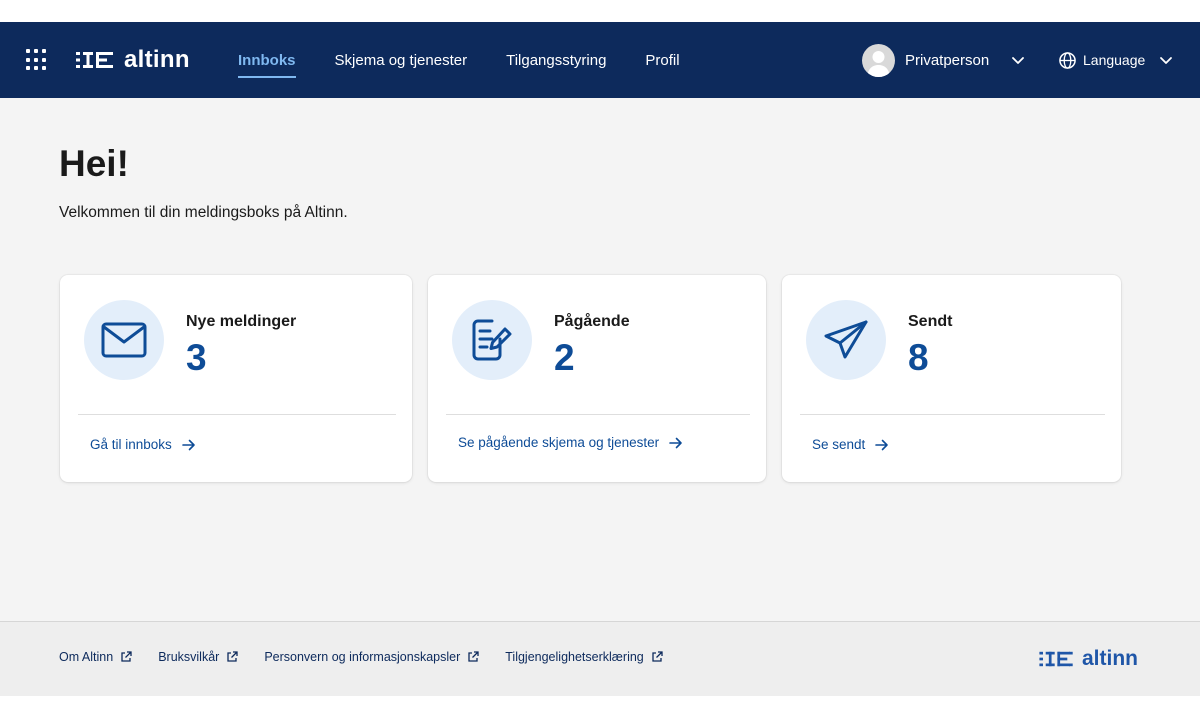 The image size is (1200, 720). Describe the element at coordinates (362, 657) in the screenshot. I see `footer-link-label: Personvern og informasjonskapsler` at that location.